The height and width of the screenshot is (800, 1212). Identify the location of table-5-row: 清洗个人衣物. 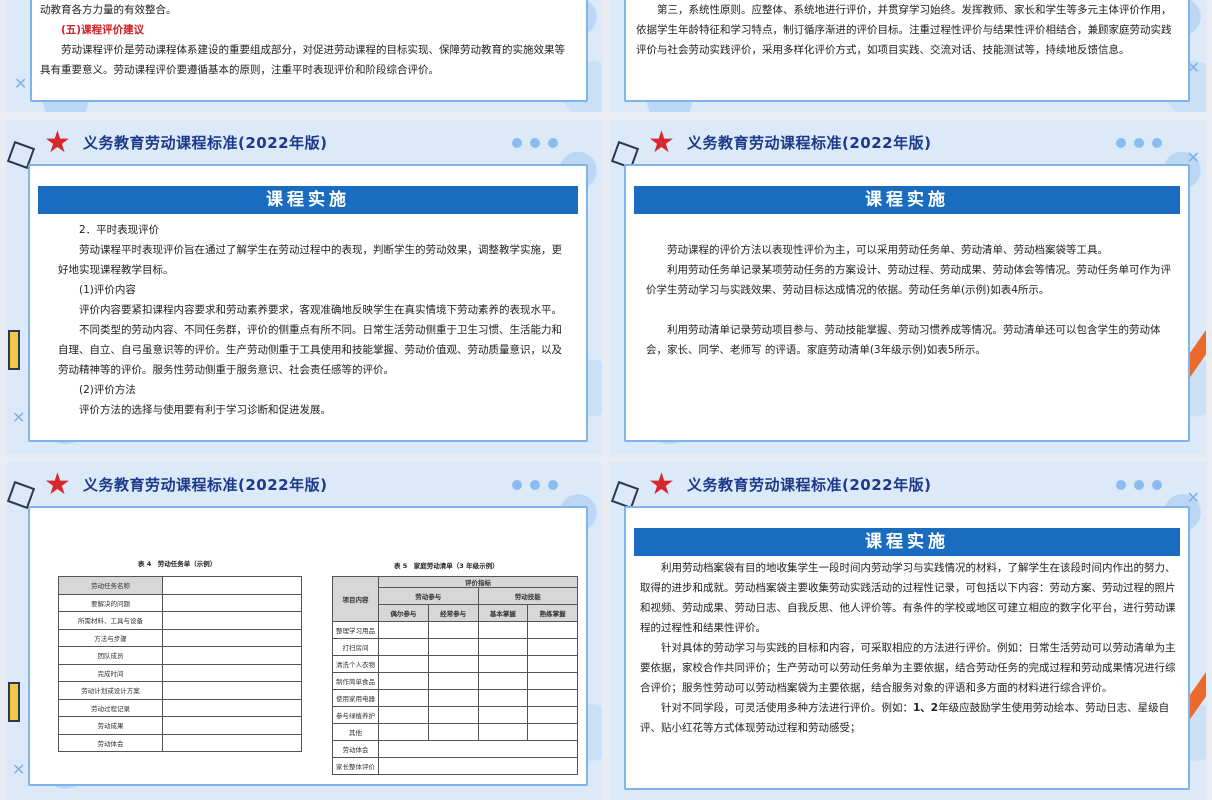
(355, 664).